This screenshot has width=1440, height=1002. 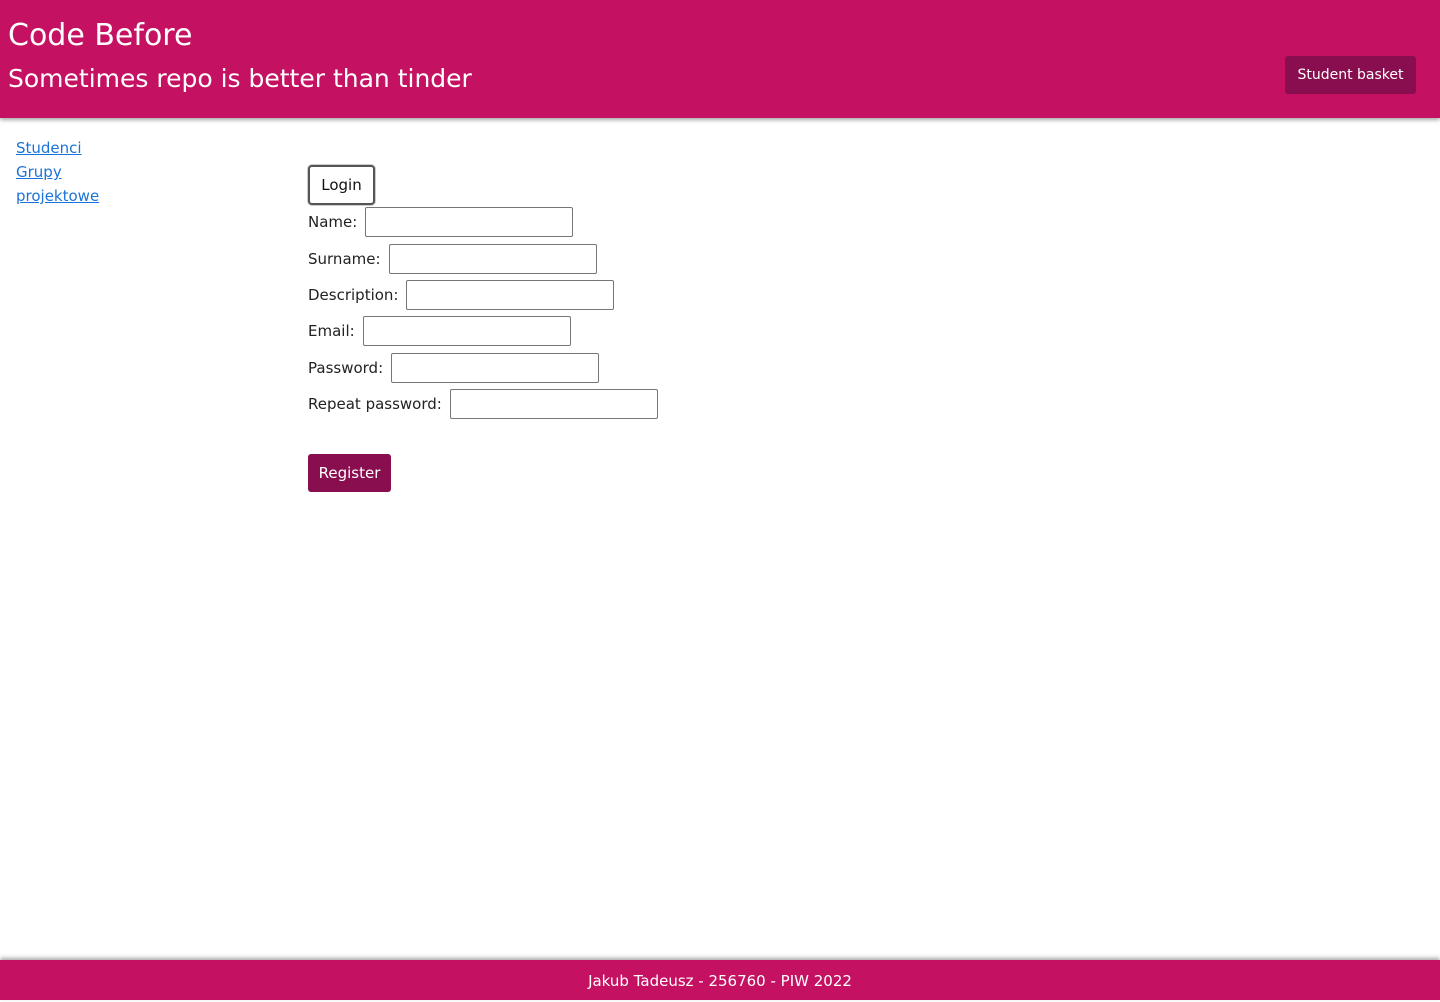 What do you see at coordinates (71, 184) in the screenshot?
I see `sidebar-item-grupy-projektowe: Grupy projektowe` at bounding box center [71, 184].